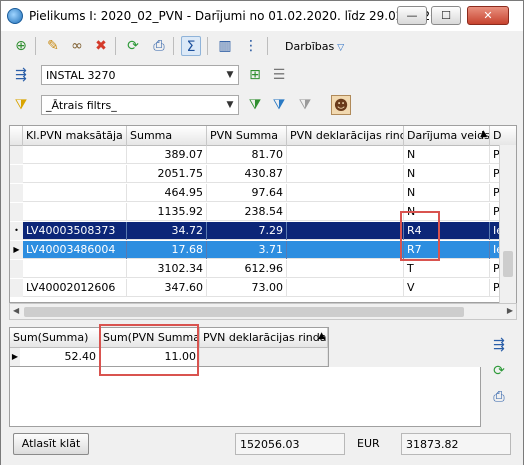 This screenshot has width=524, height=465. I want to click on horizontal-scrollbar: ◀ ▶, so click(263, 311).